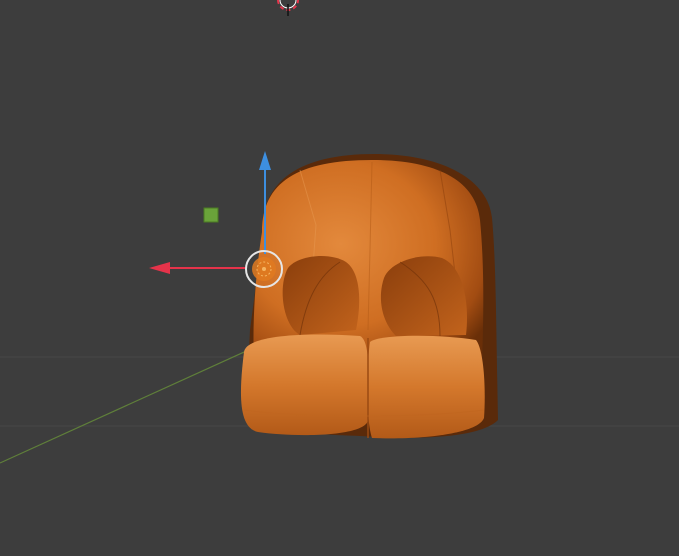 The height and width of the screenshot is (556, 679). I want to click on 3d-cursor-icon, so click(288, 8).